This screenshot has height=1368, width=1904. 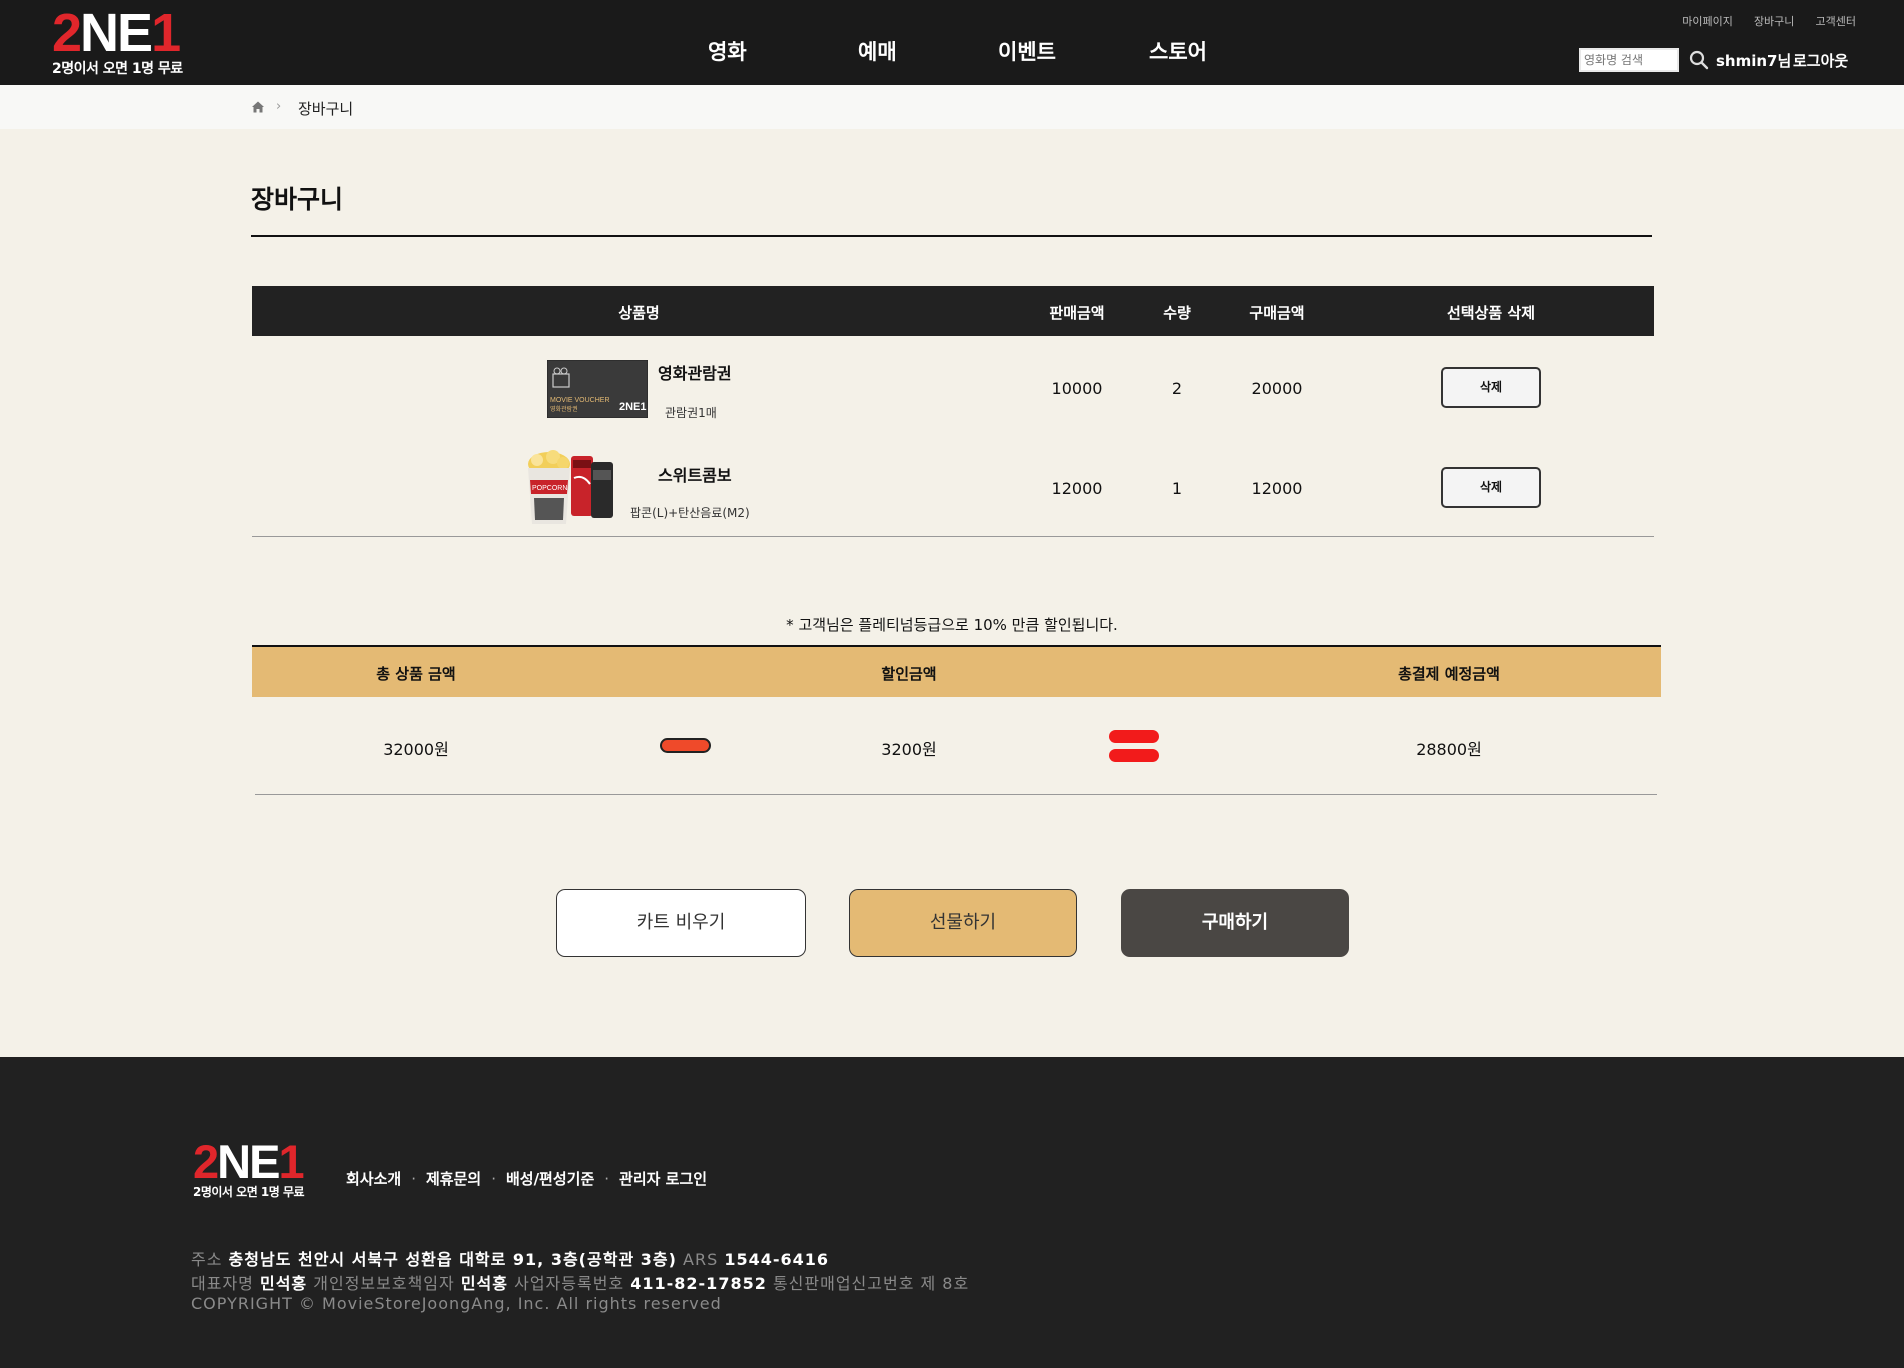 I want to click on equals-icon, so click(x=1134, y=746).